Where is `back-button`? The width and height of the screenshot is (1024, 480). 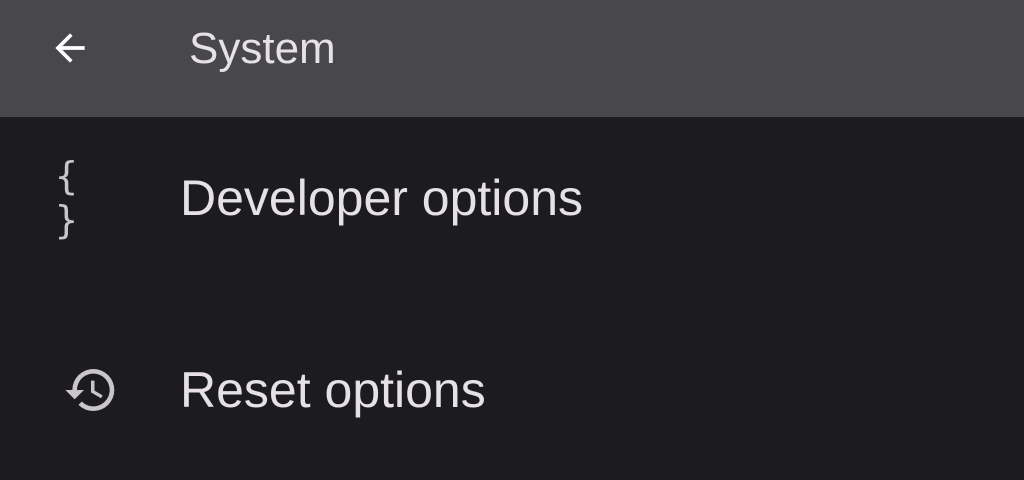
back-button is located at coordinates (70, 48).